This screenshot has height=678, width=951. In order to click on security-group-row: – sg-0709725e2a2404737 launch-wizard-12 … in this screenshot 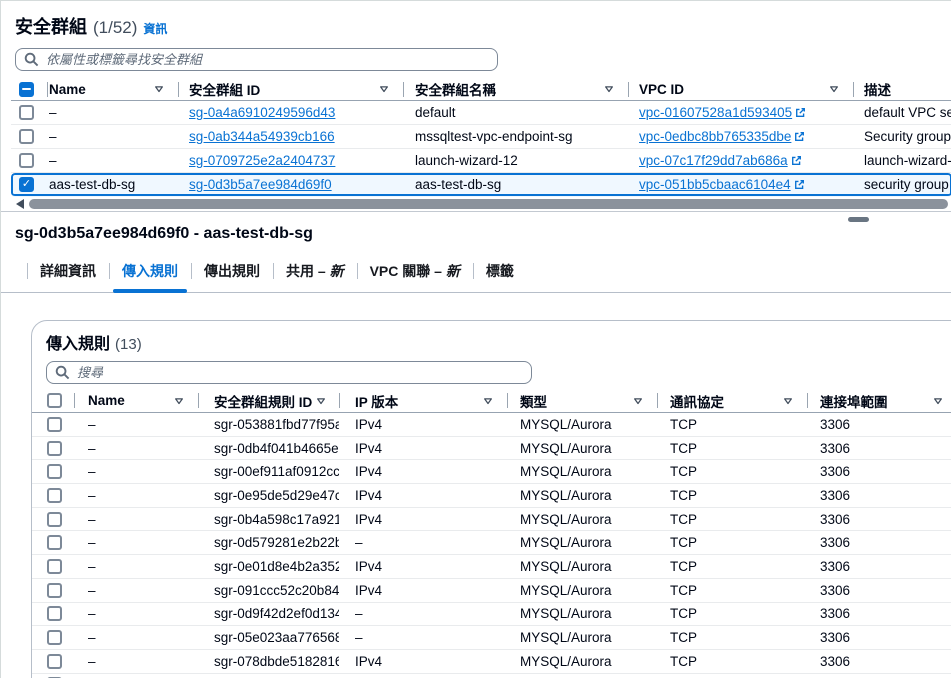, I will do `click(481, 161)`.